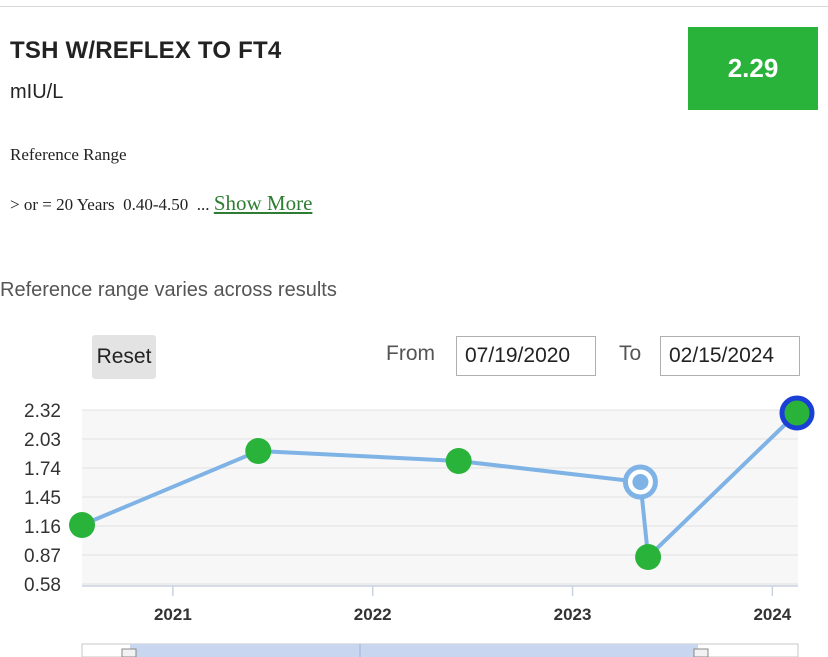 The width and height of the screenshot is (828, 657). I want to click on y-tick-label: 0.58, so click(42, 585).